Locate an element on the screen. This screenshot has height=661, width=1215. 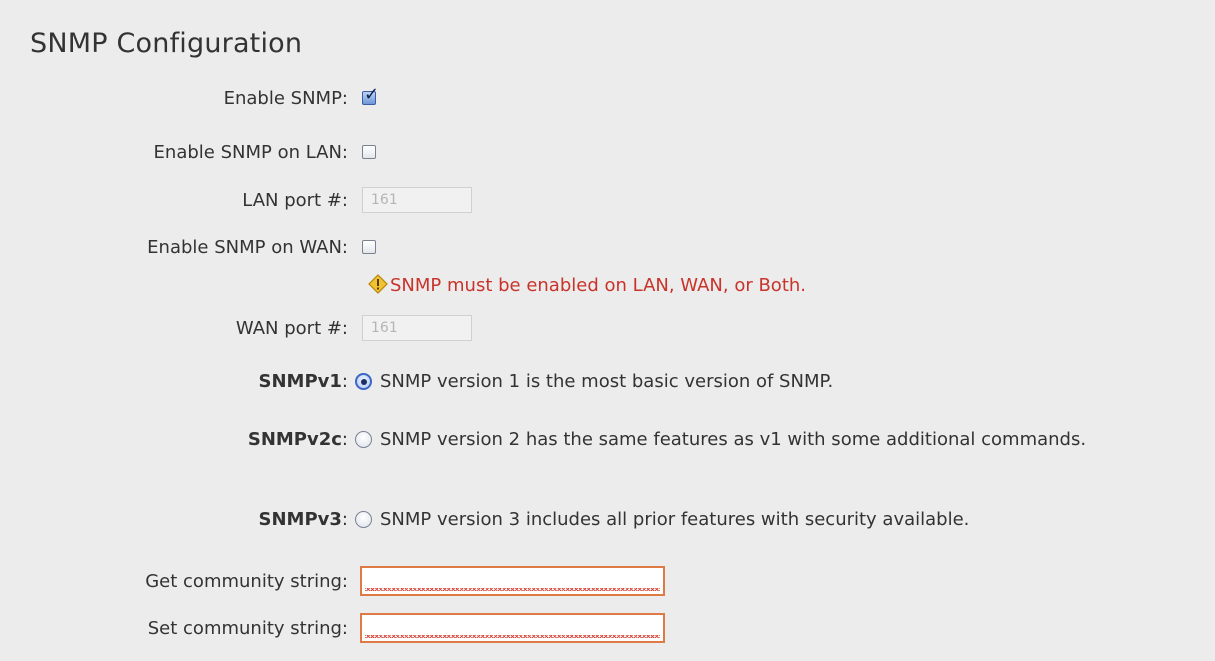
get-community-input is located at coordinates (512, 581).